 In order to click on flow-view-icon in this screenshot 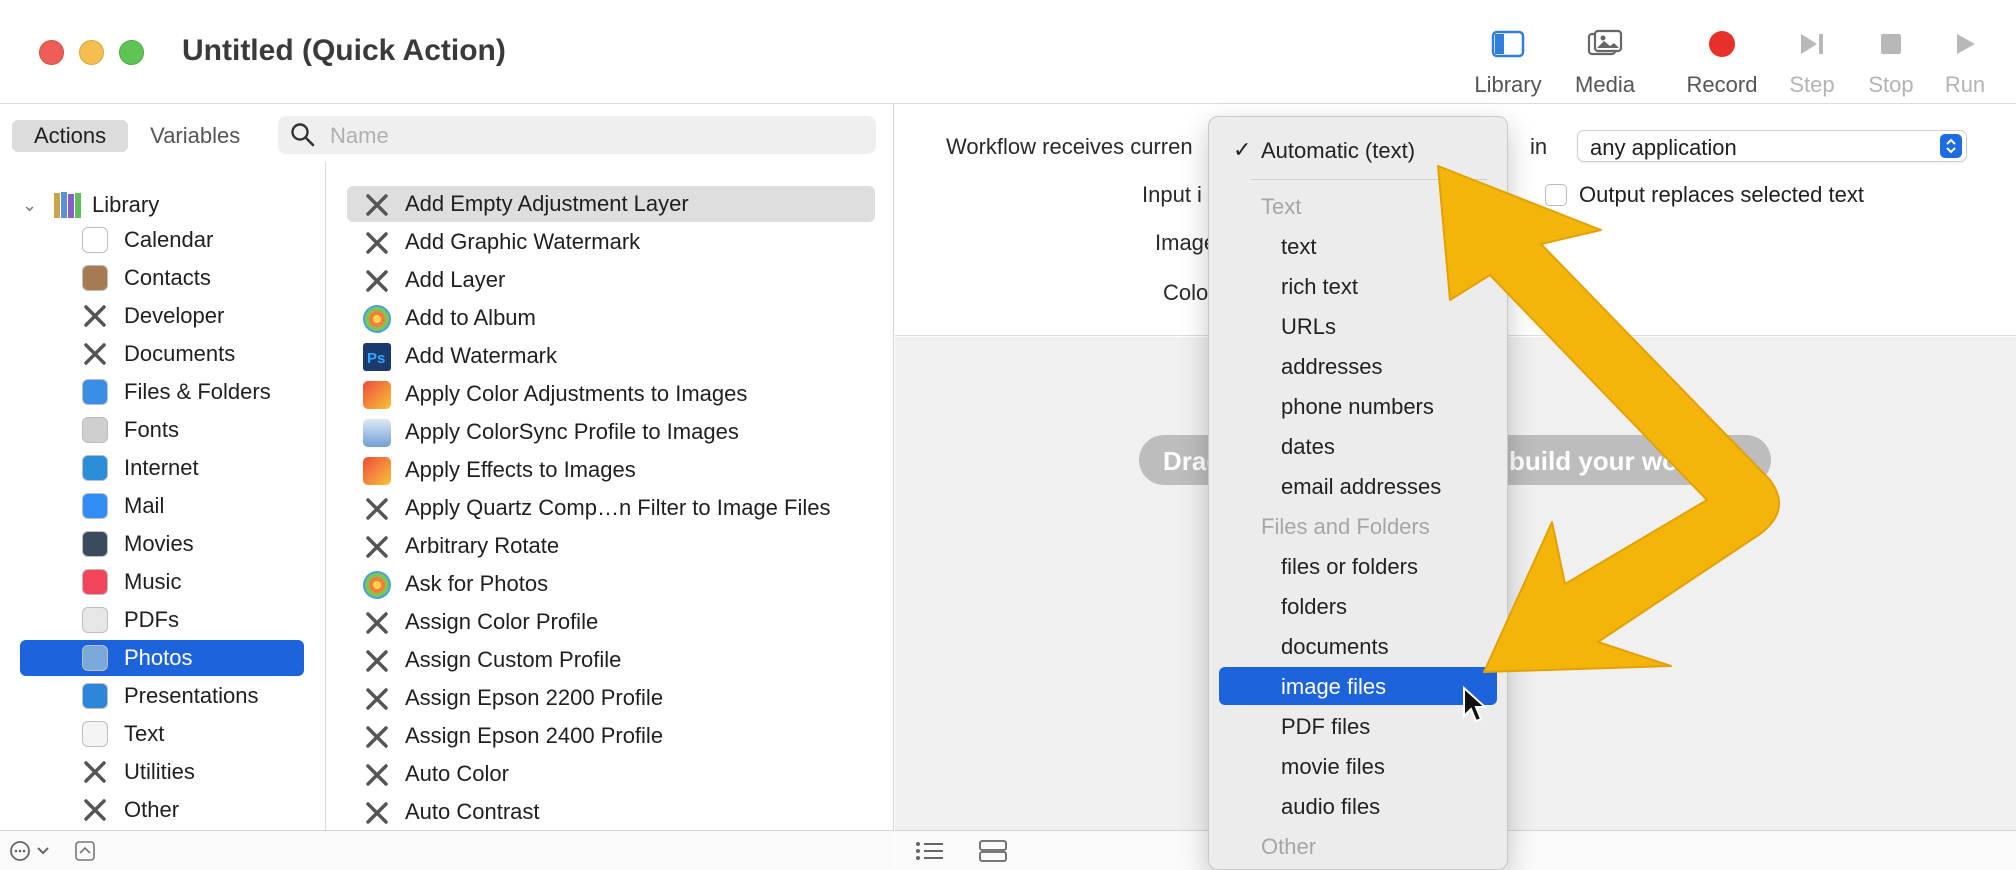, I will do `click(993, 853)`.